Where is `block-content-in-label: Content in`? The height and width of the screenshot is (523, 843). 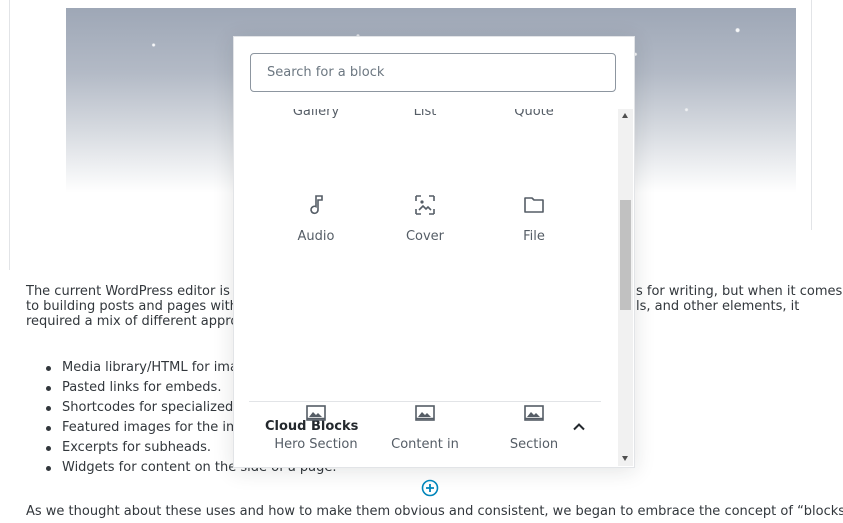 block-content-in-label: Content in is located at coordinates (425, 444).